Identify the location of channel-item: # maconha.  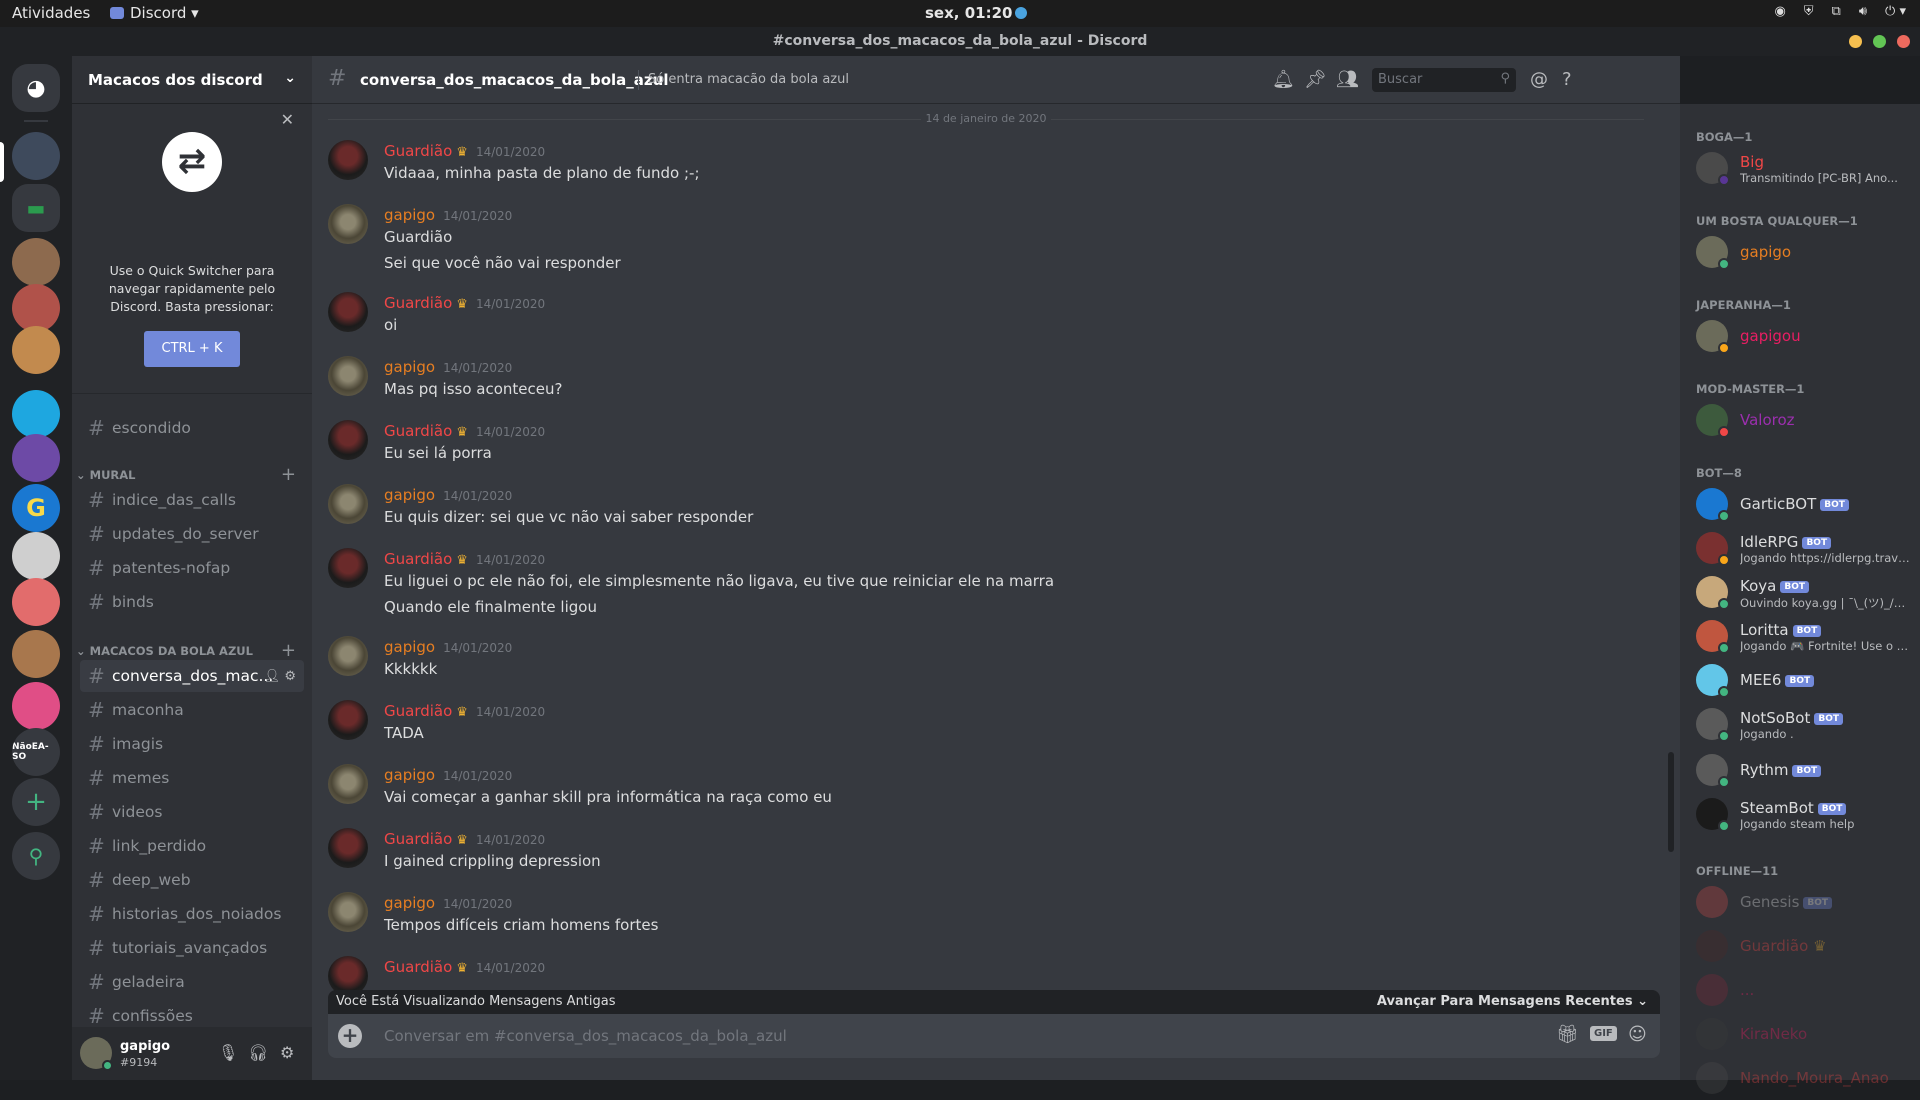
(192, 710).